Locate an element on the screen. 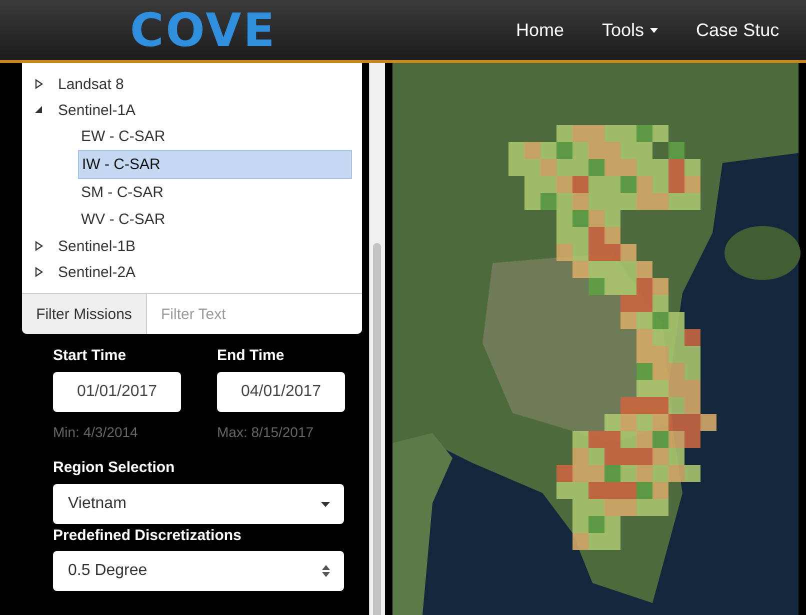  region-selection-label: Region Selection is located at coordinates (114, 467).